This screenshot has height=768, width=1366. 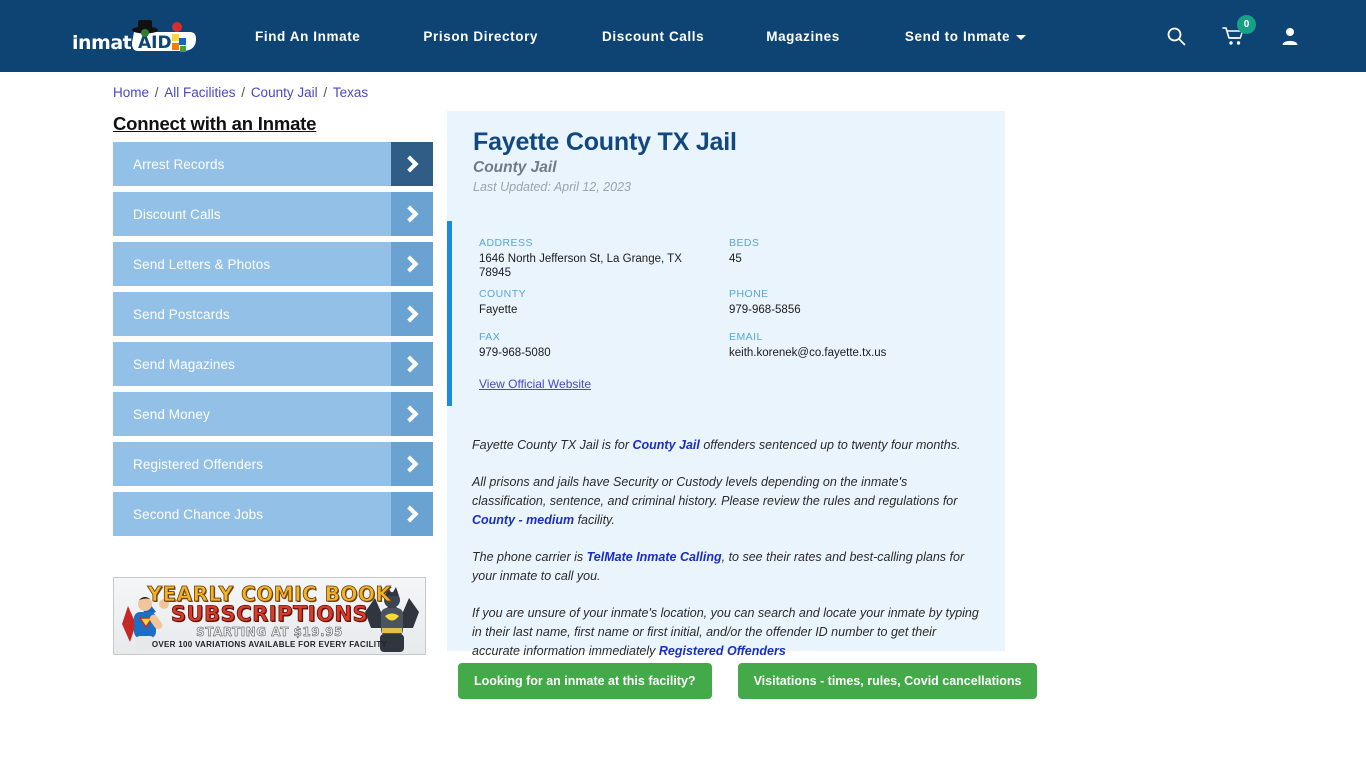 I want to click on desc-link-county-jail: County Jail, so click(x=665, y=445).